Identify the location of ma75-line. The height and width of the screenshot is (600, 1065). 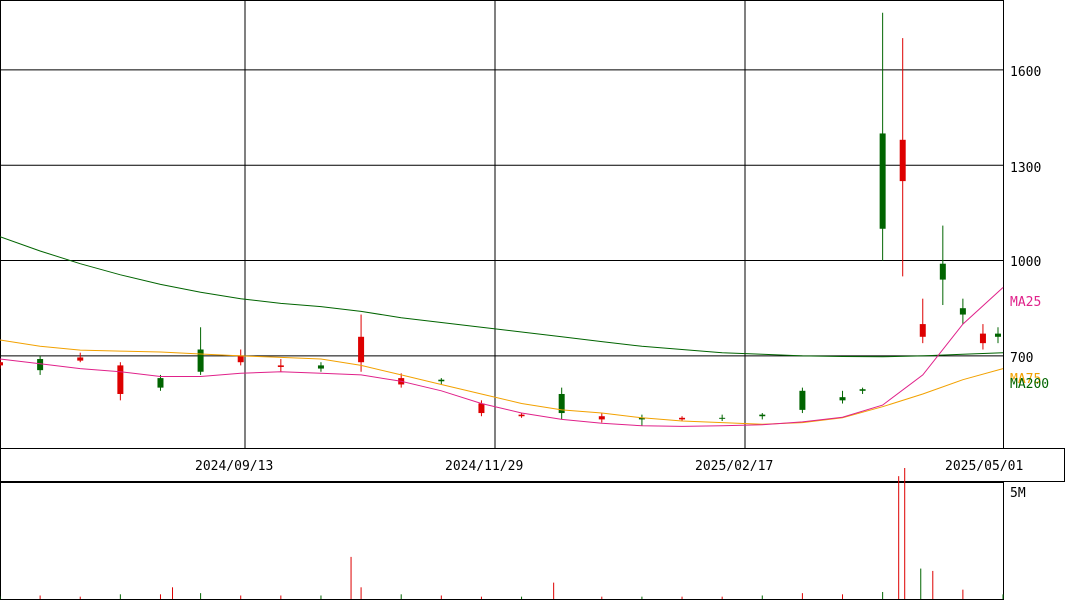
(502, 382).